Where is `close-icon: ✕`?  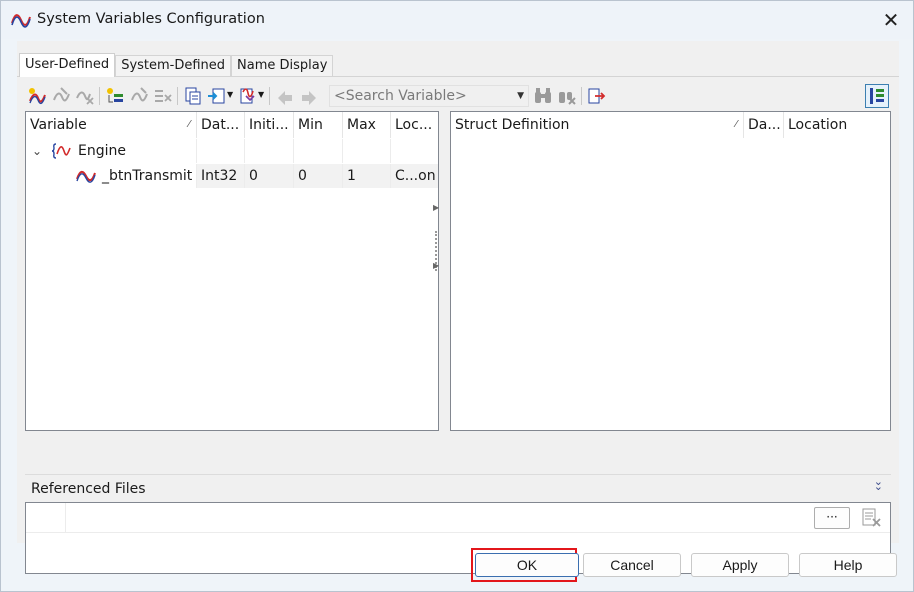
close-icon: ✕ is located at coordinates (891, 20).